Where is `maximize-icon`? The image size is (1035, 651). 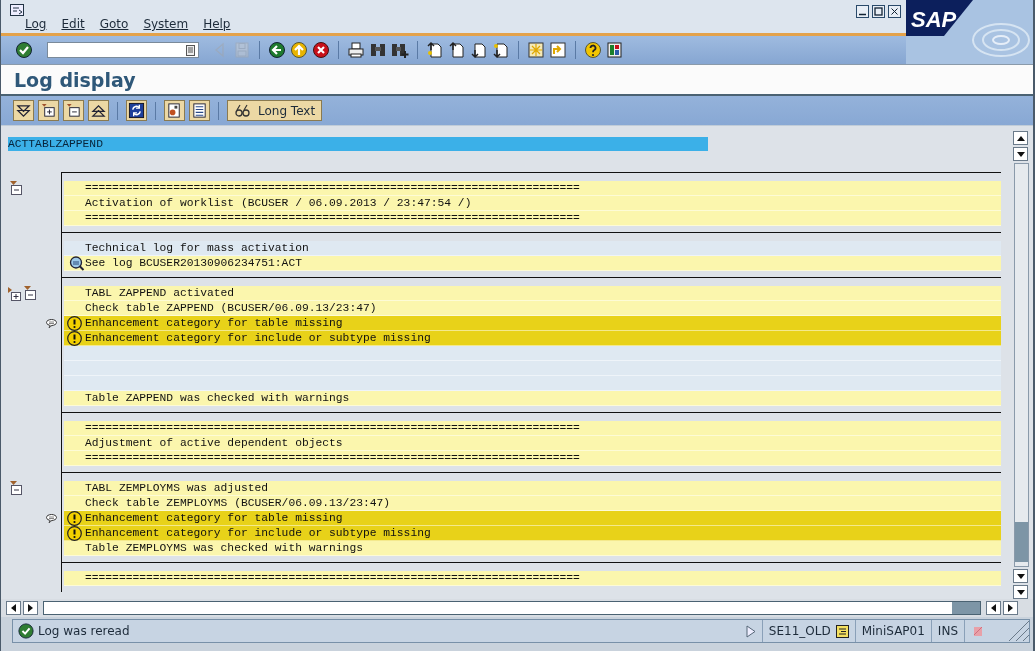 maximize-icon is located at coordinates (878, 11).